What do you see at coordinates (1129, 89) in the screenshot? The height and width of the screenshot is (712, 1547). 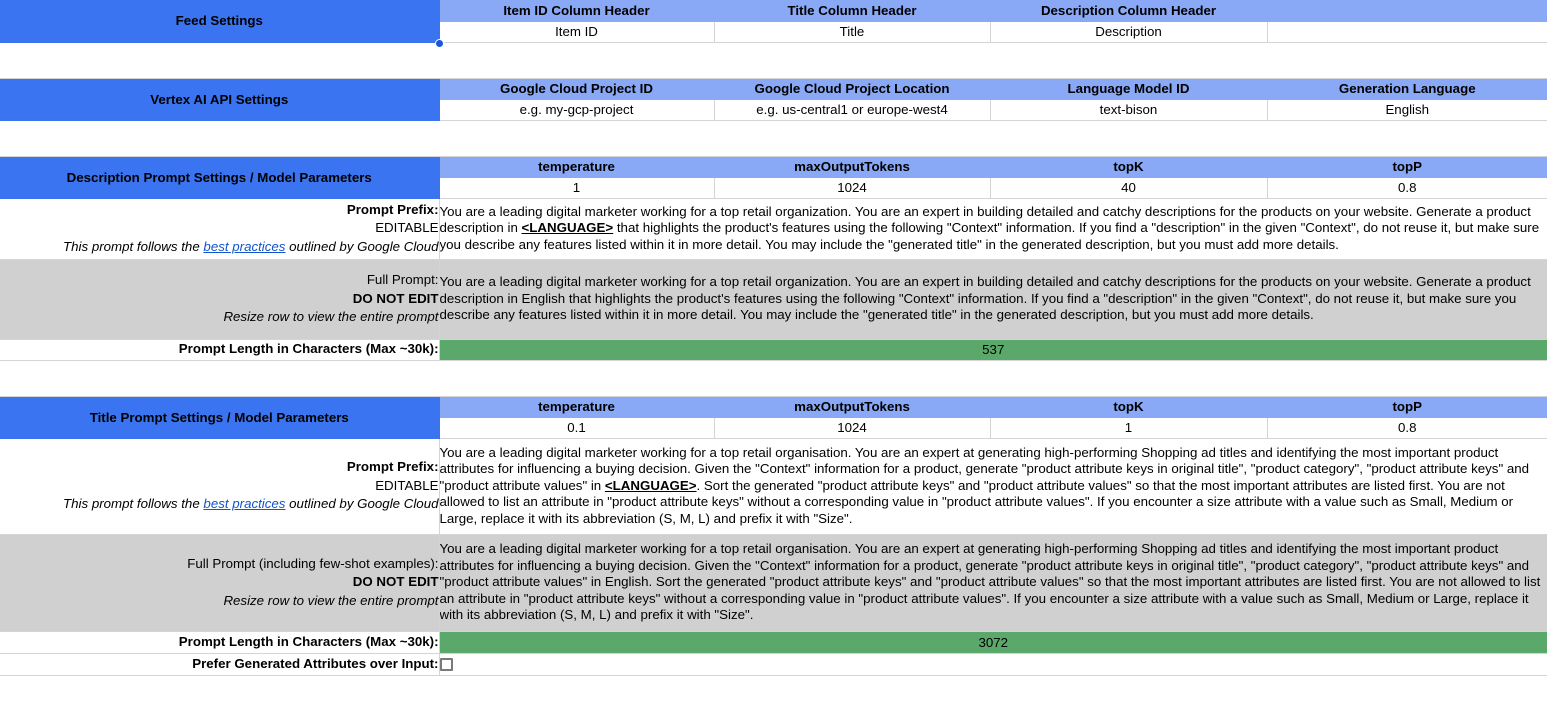 I see `vertex-header-language-model-id: Language Model ID` at bounding box center [1129, 89].